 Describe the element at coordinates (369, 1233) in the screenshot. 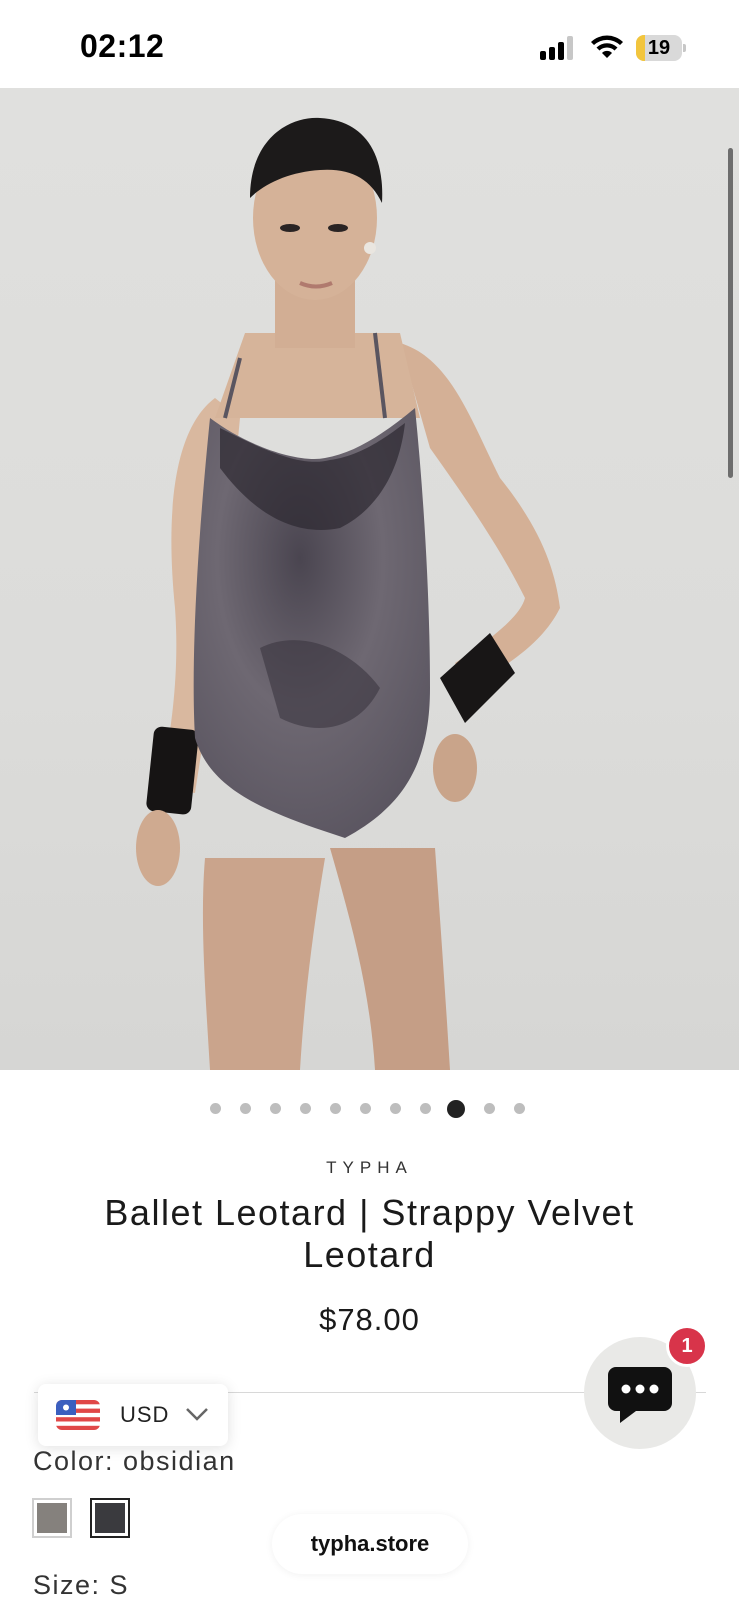

I see `product-title: Ballet Leotard | Strappy Velvet Leotard` at that location.